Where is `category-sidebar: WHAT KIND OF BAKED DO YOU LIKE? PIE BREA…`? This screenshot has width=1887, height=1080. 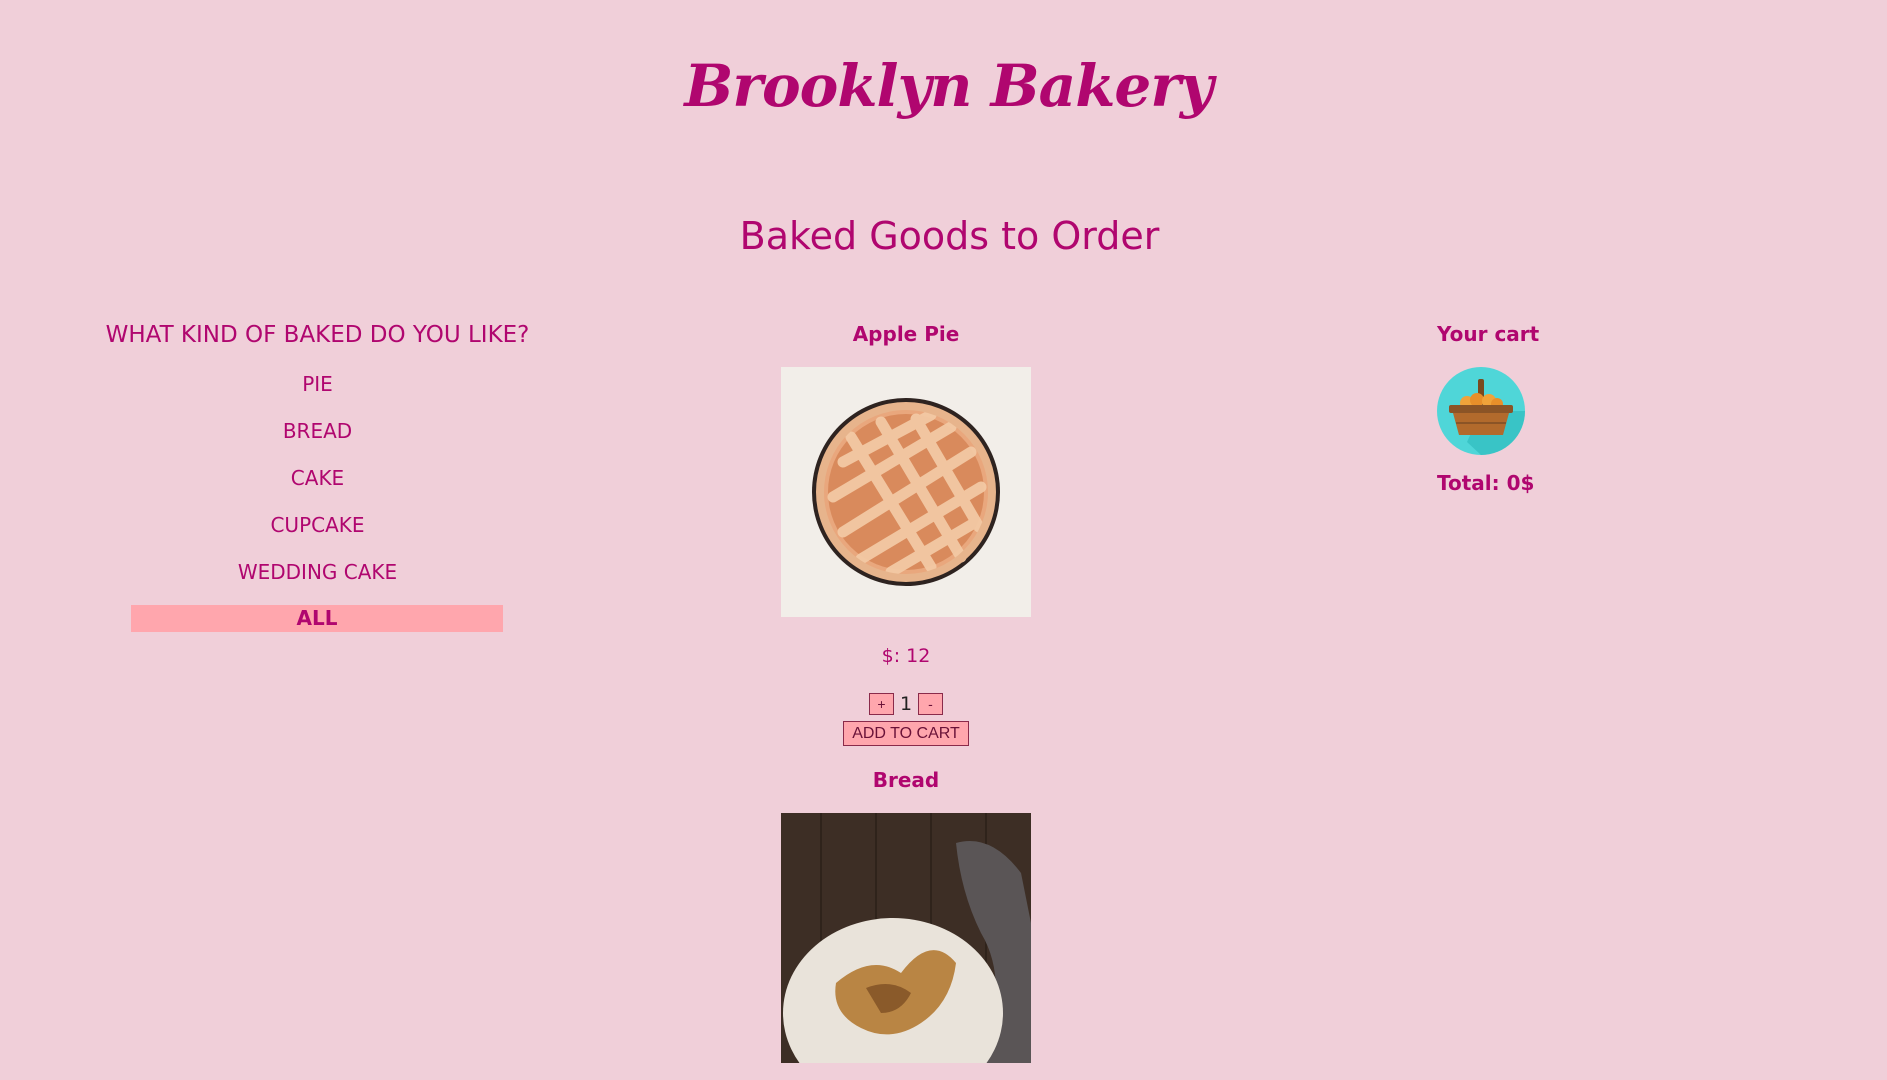
category-sidebar: WHAT KIND OF BAKED DO YOU LIKE? PIE BREA… is located at coordinates (317, 477).